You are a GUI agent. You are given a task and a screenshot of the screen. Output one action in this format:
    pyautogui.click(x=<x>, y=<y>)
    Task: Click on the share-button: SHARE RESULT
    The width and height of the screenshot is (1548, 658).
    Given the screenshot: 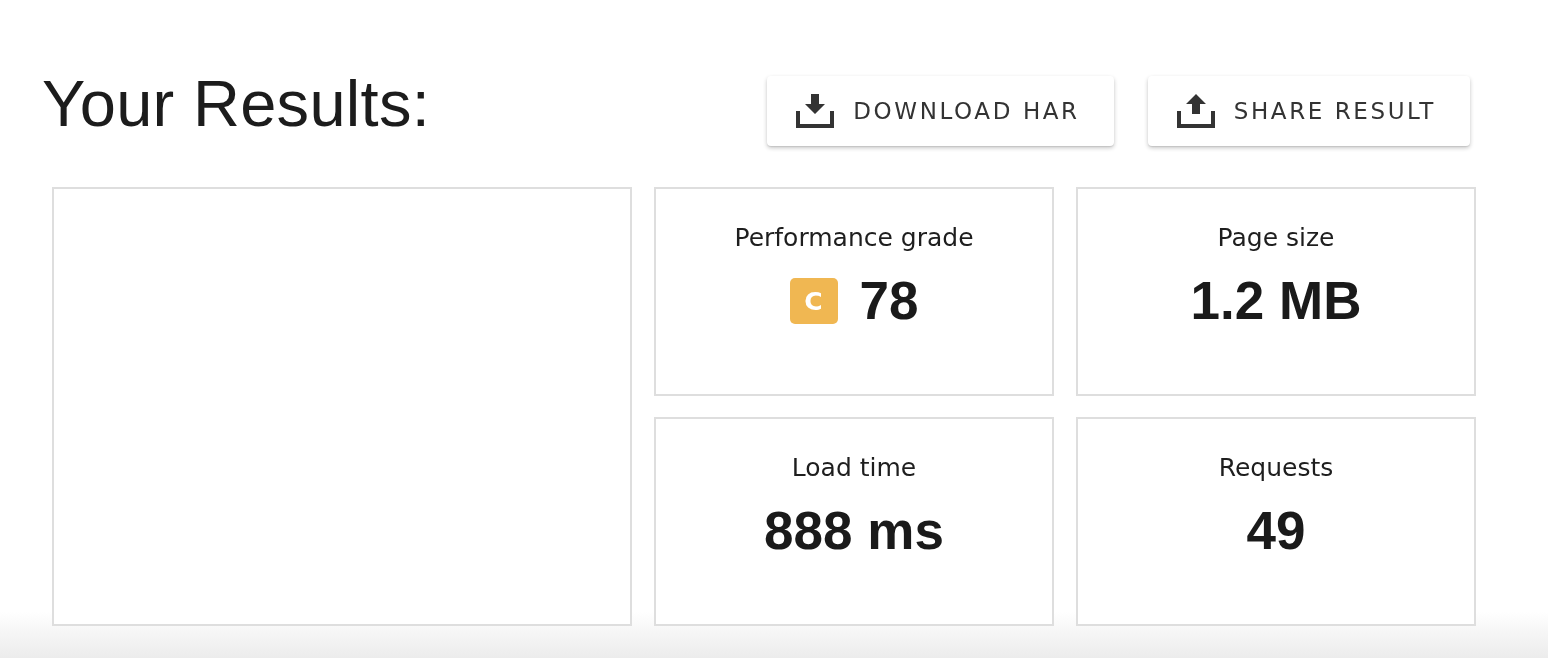 What is the action you would take?
    pyautogui.click(x=1308, y=111)
    